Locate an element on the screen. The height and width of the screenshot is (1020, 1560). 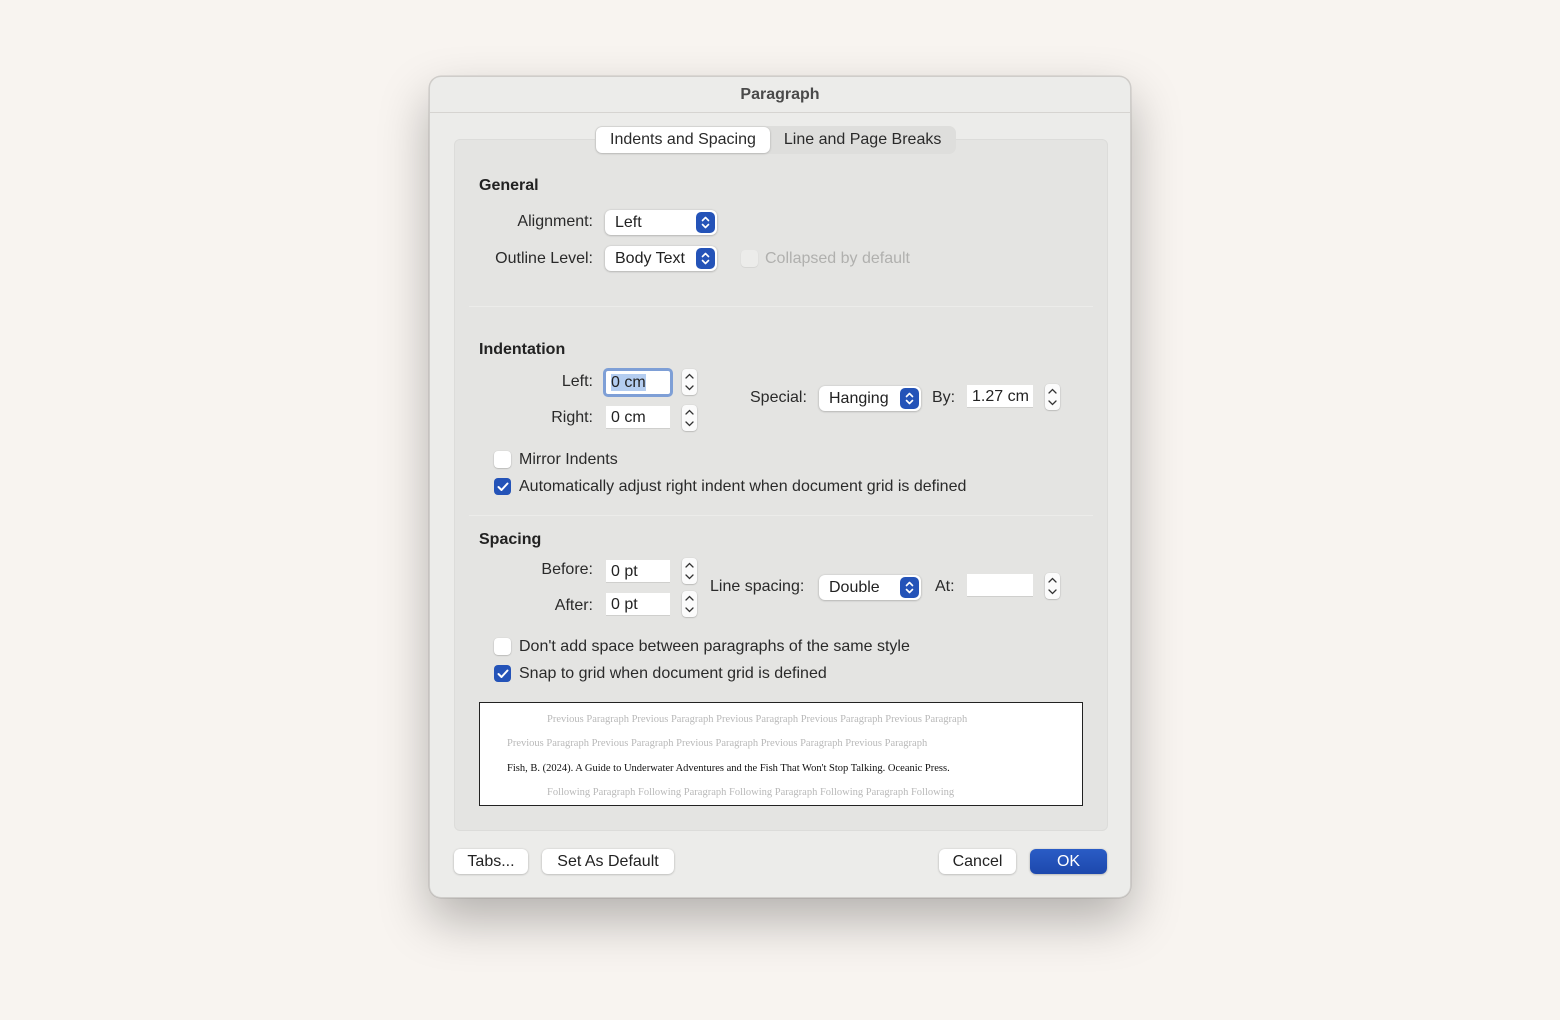
at-label: At: is located at coordinates (945, 586).